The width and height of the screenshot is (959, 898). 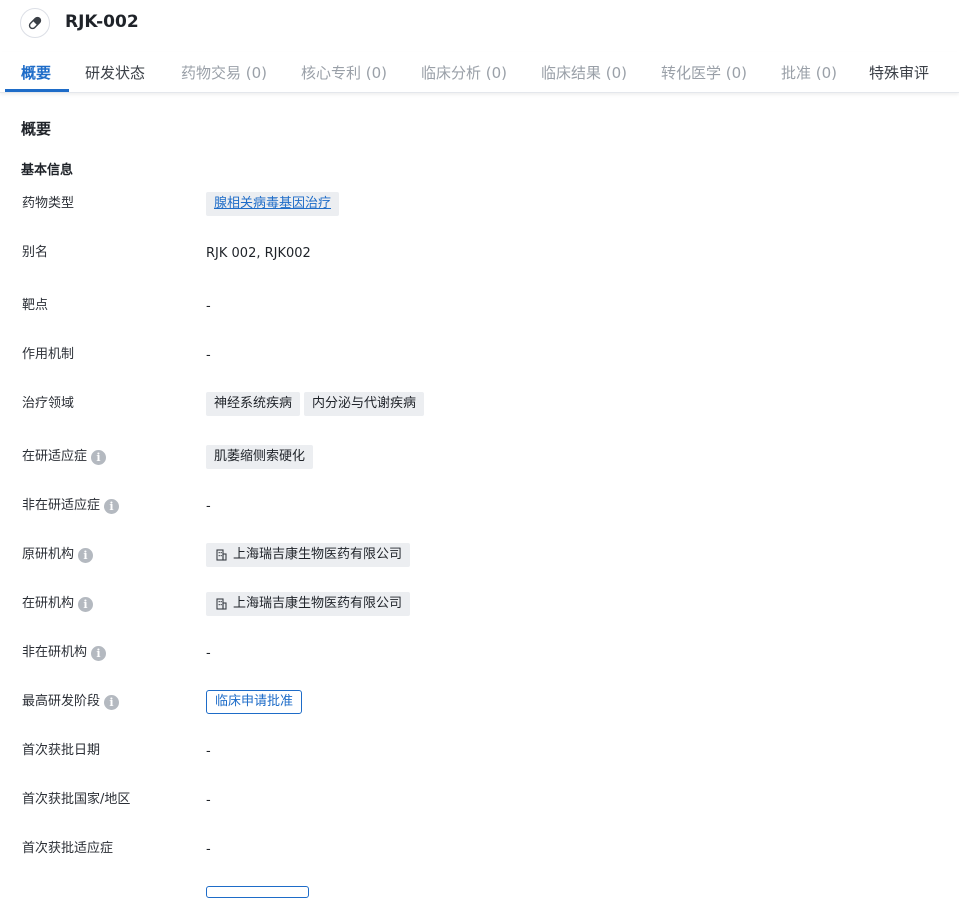 I want to click on row-mechanism: 作用机制 -, so click(x=479, y=355).